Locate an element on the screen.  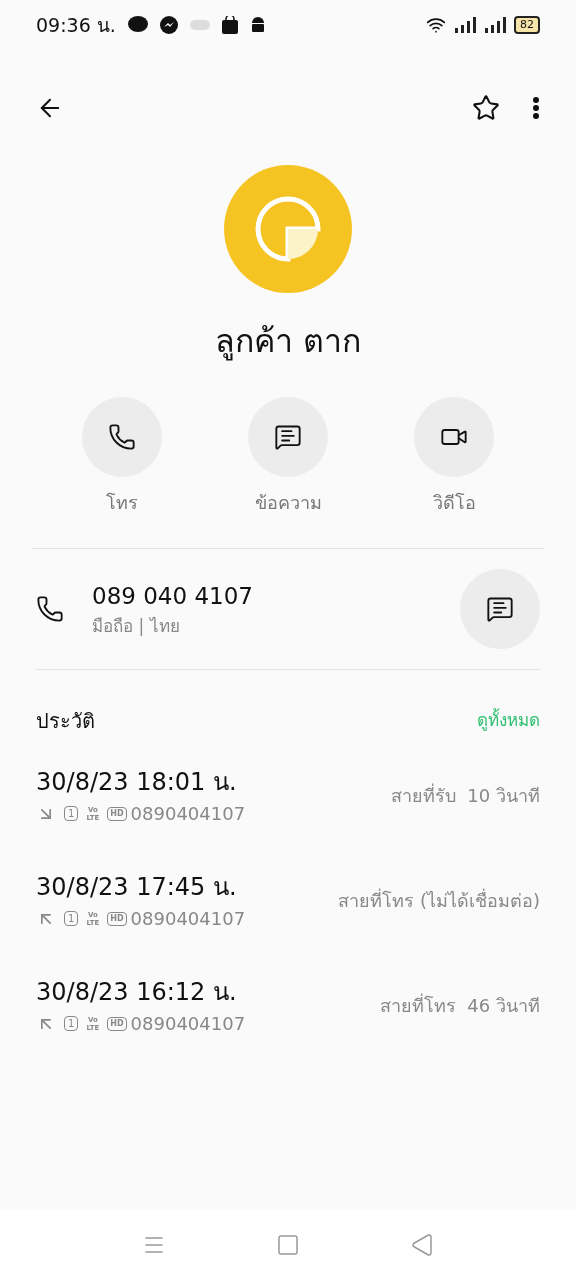
action-label: ข้อความ is located at coordinates (288, 503).